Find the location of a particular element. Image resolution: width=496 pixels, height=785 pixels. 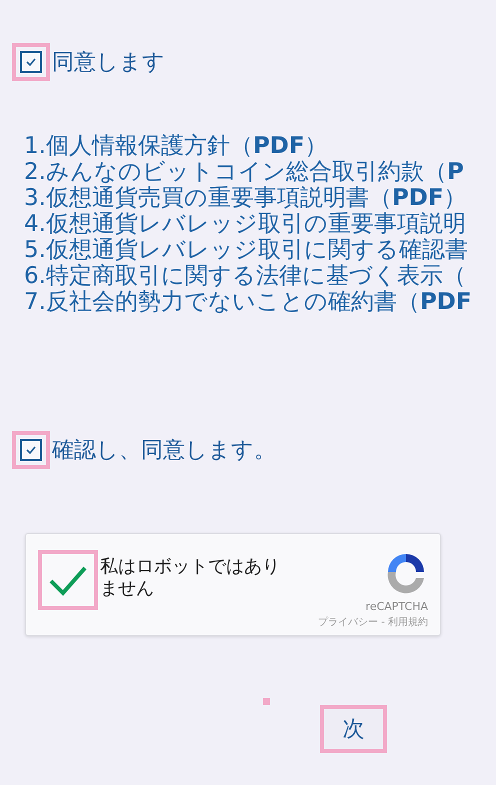

document-link: 2.みんなのビットコイン総合取引約款（P is located at coordinates (260, 172).